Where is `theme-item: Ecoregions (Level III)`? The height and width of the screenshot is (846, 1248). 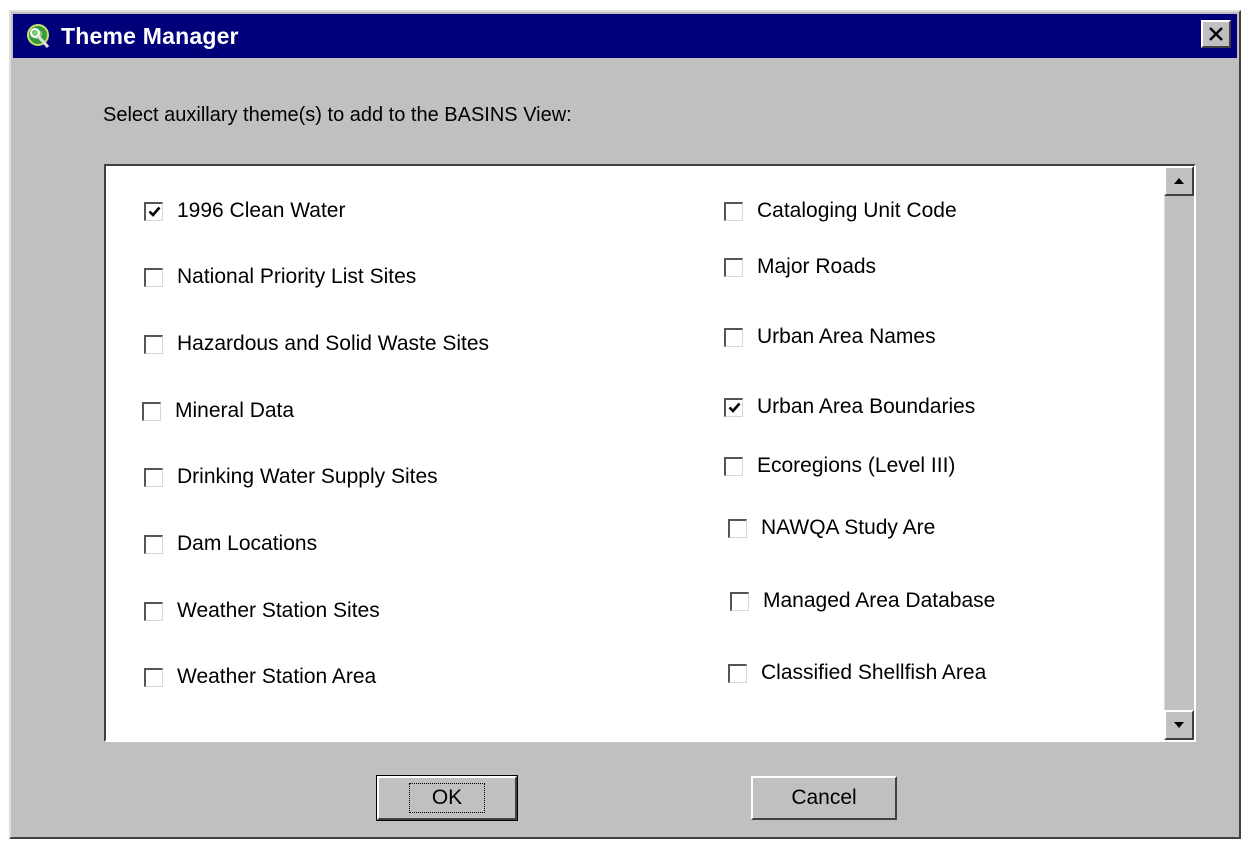
theme-item: Ecoregions (Level III) is located at coordinates (839, 466).